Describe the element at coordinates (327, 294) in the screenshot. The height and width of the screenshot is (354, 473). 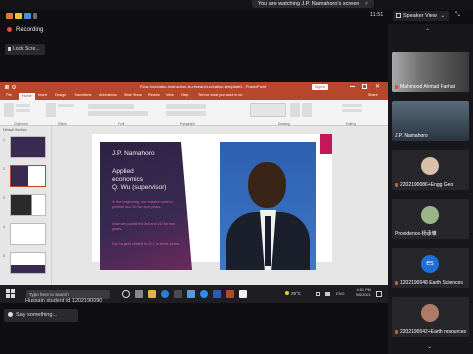
I see `volume-icon` at that location.